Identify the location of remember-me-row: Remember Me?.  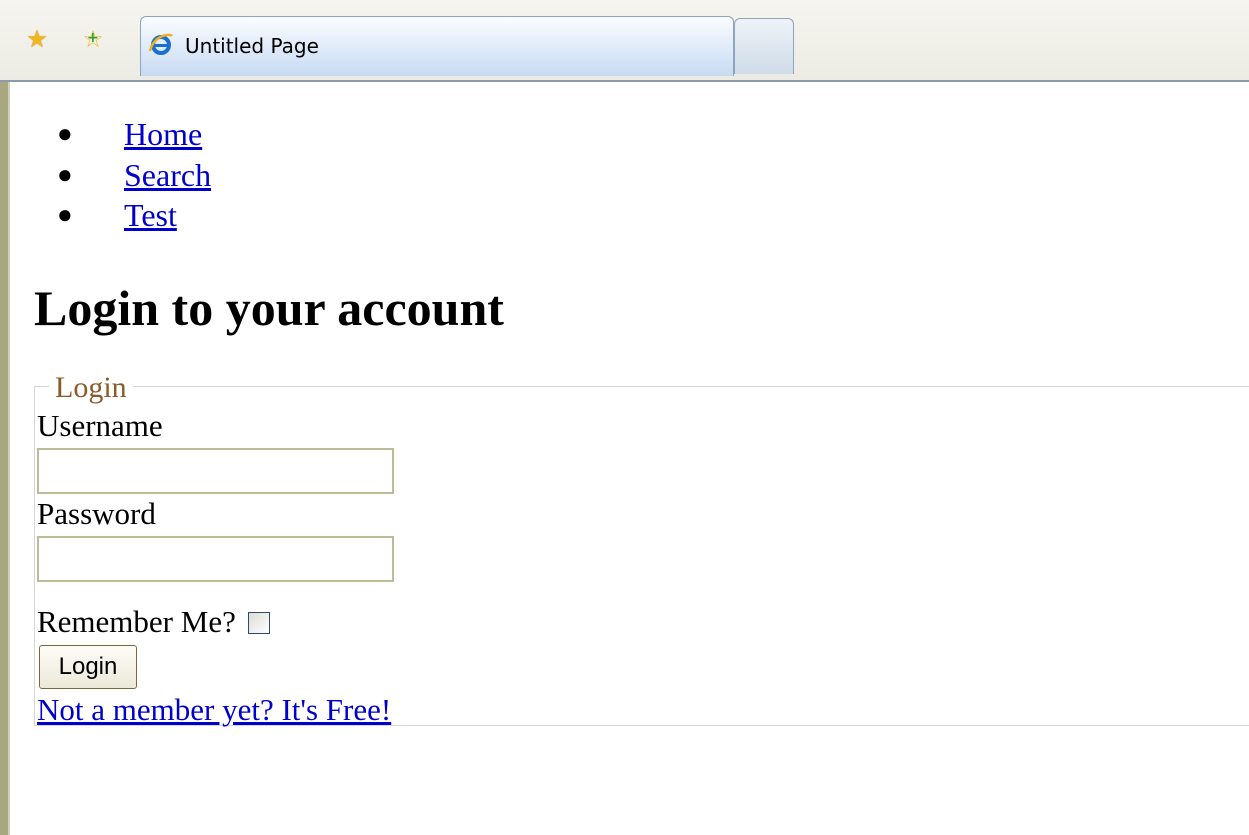
(153, 622).